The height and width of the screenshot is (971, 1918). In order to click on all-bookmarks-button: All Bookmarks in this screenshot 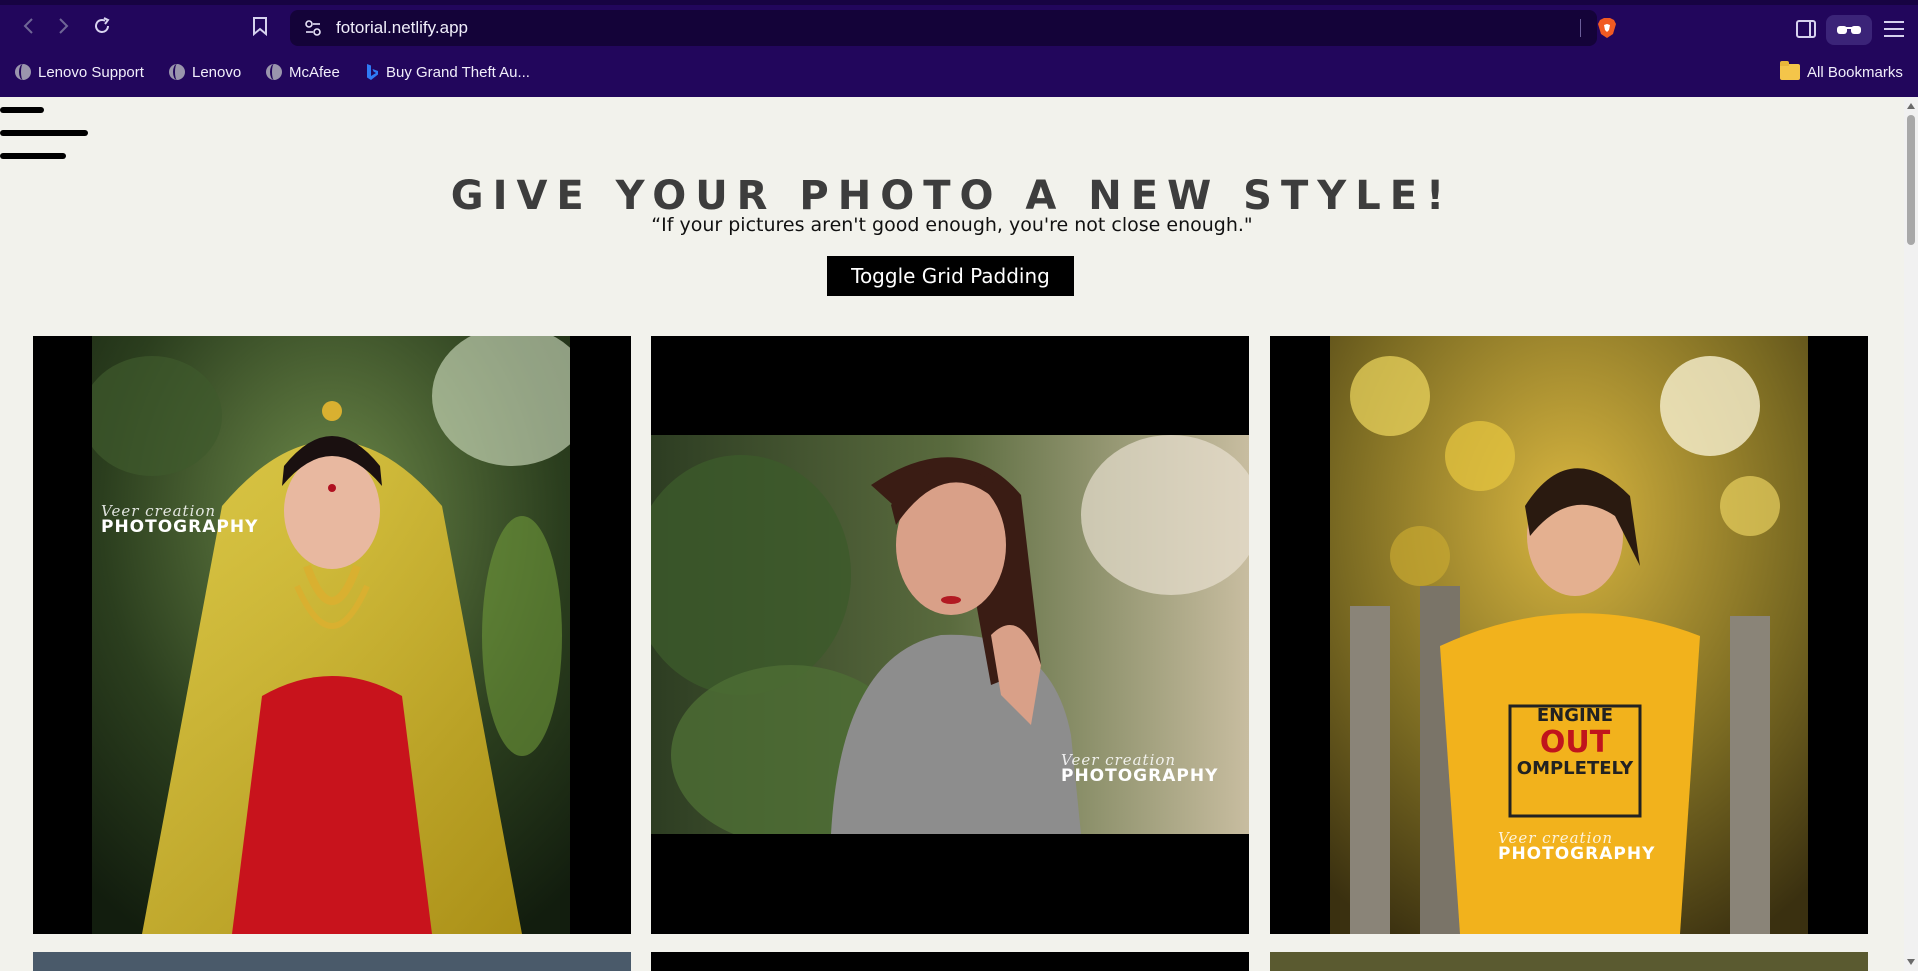, I will do `click(1841, 72)`.